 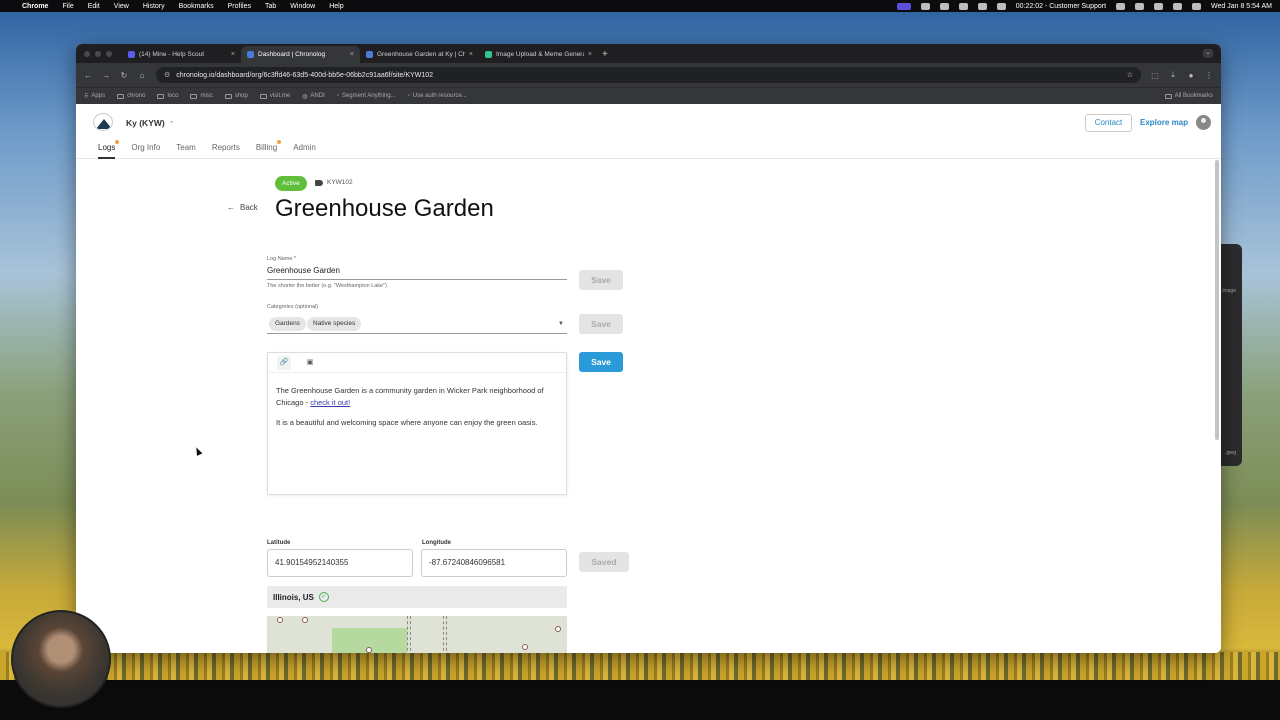 I want to click on download-icon: ⤓, so click(x=1173, y=75).